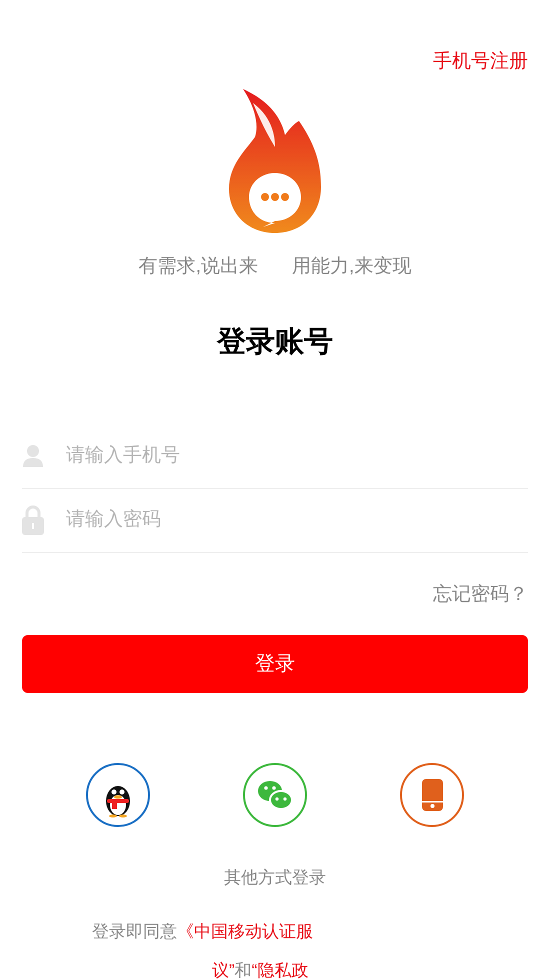 The height and width of the screenshot is (979, 550). I want to click on agreement-link: 议”, so click(223, 968).